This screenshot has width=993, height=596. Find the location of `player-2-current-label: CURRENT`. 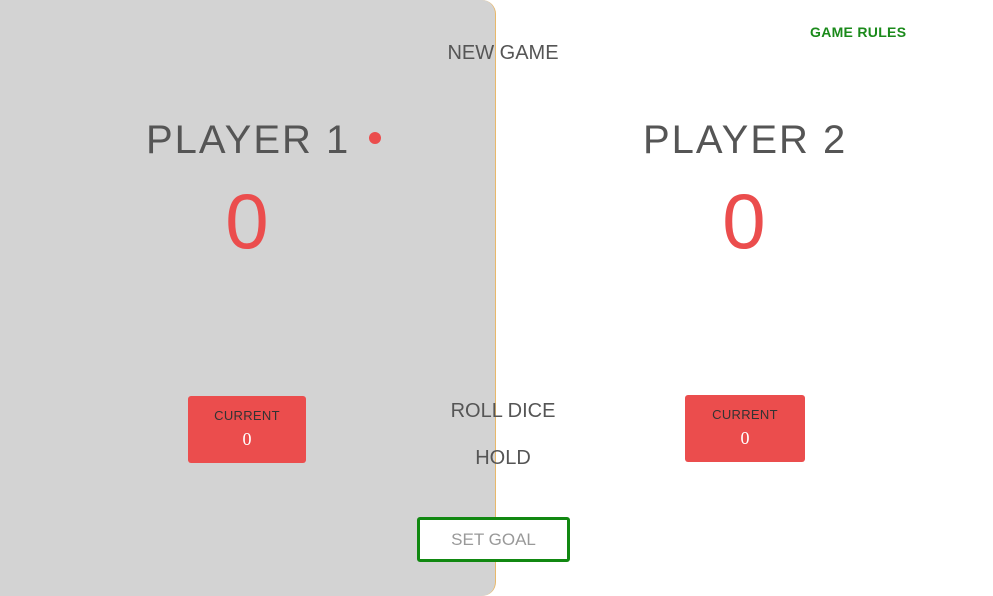

player-2-current-label: CURRENT is located at coordinates (745, 414).